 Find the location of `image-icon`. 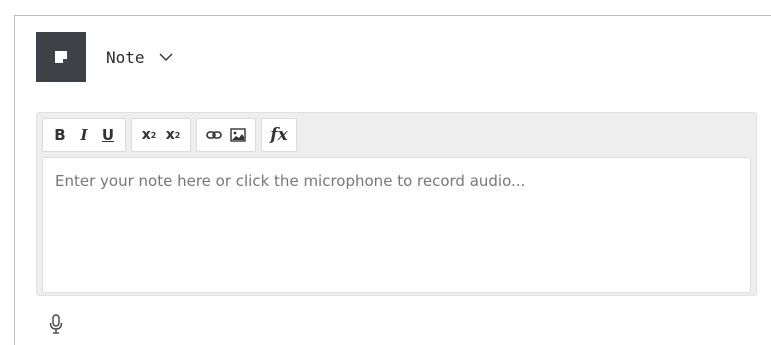

image-icon is located at coordinates (238, 135).